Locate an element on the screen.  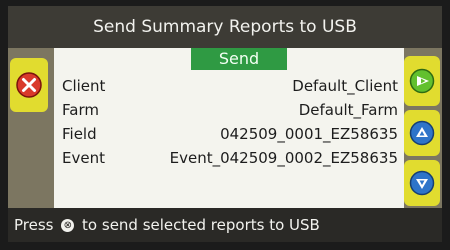
report-row-field: Field 042509_0001_EZ58635 is located at coordinates (229, 134).